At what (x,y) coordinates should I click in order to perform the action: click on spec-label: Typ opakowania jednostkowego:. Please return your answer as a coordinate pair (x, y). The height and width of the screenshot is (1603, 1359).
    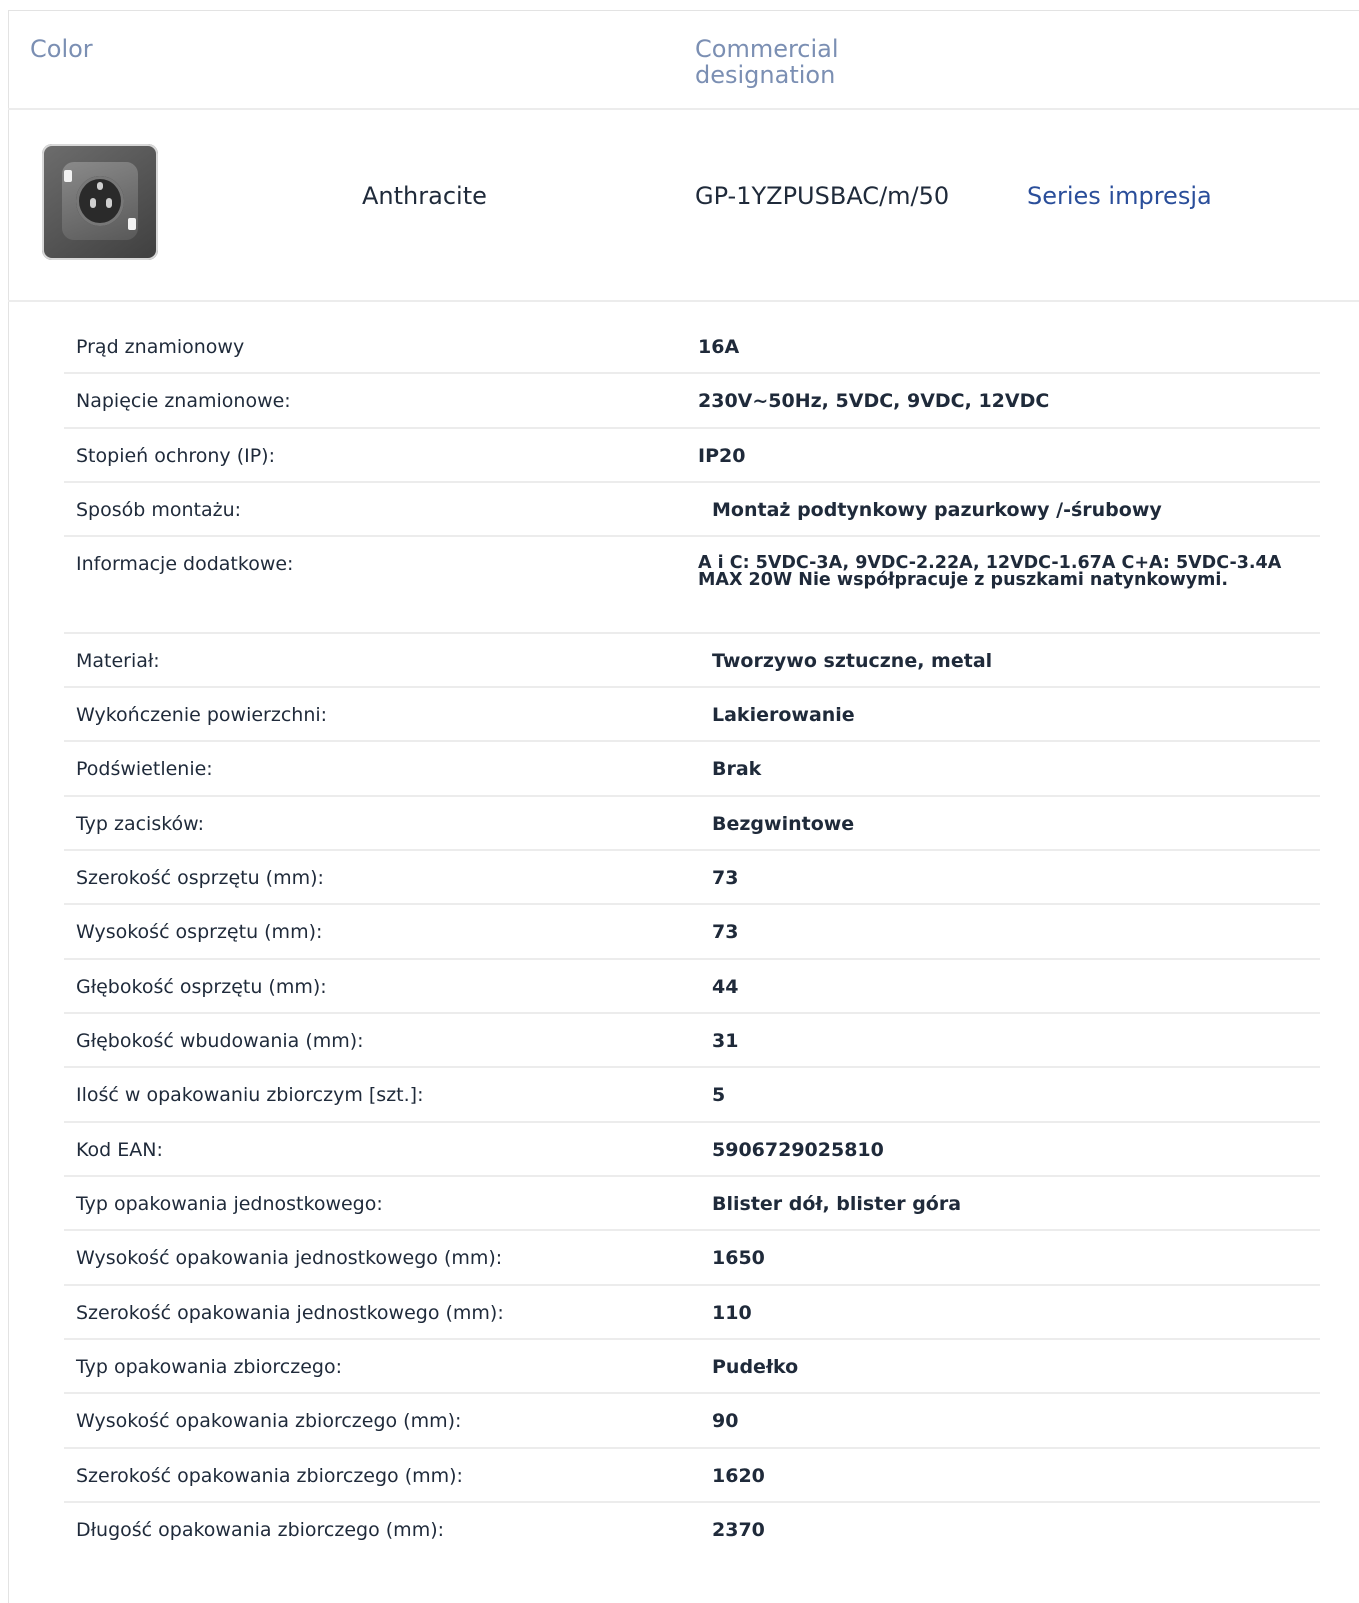
    Looking at the image, I should click on (229, 1204).